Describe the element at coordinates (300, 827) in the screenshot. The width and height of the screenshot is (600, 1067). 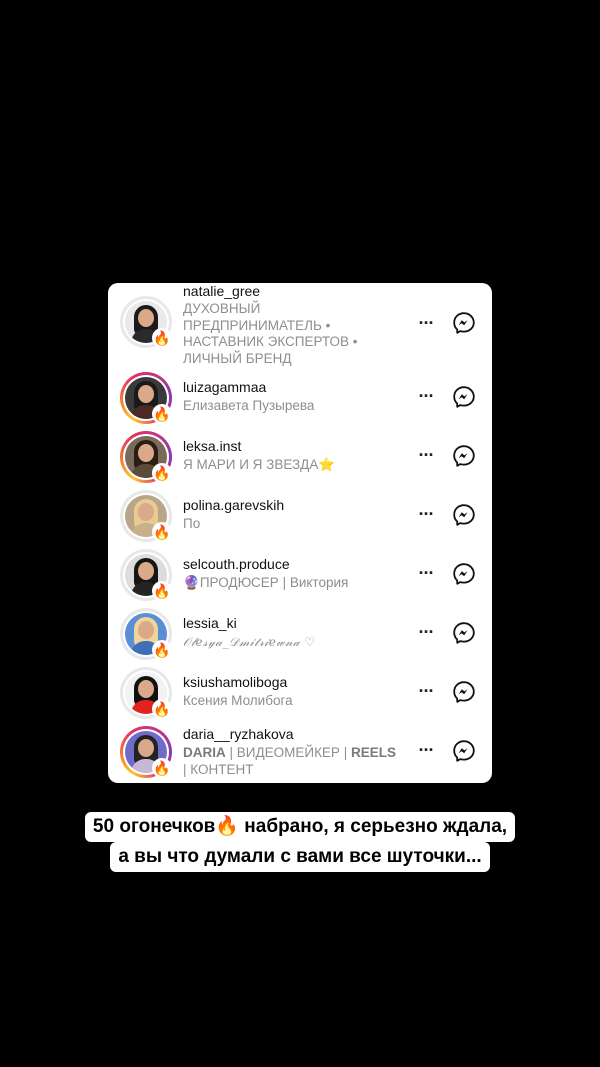
I see `caption-line-1: 50 огонечков🔥 набрано, я серьезно ждала,` at that location.